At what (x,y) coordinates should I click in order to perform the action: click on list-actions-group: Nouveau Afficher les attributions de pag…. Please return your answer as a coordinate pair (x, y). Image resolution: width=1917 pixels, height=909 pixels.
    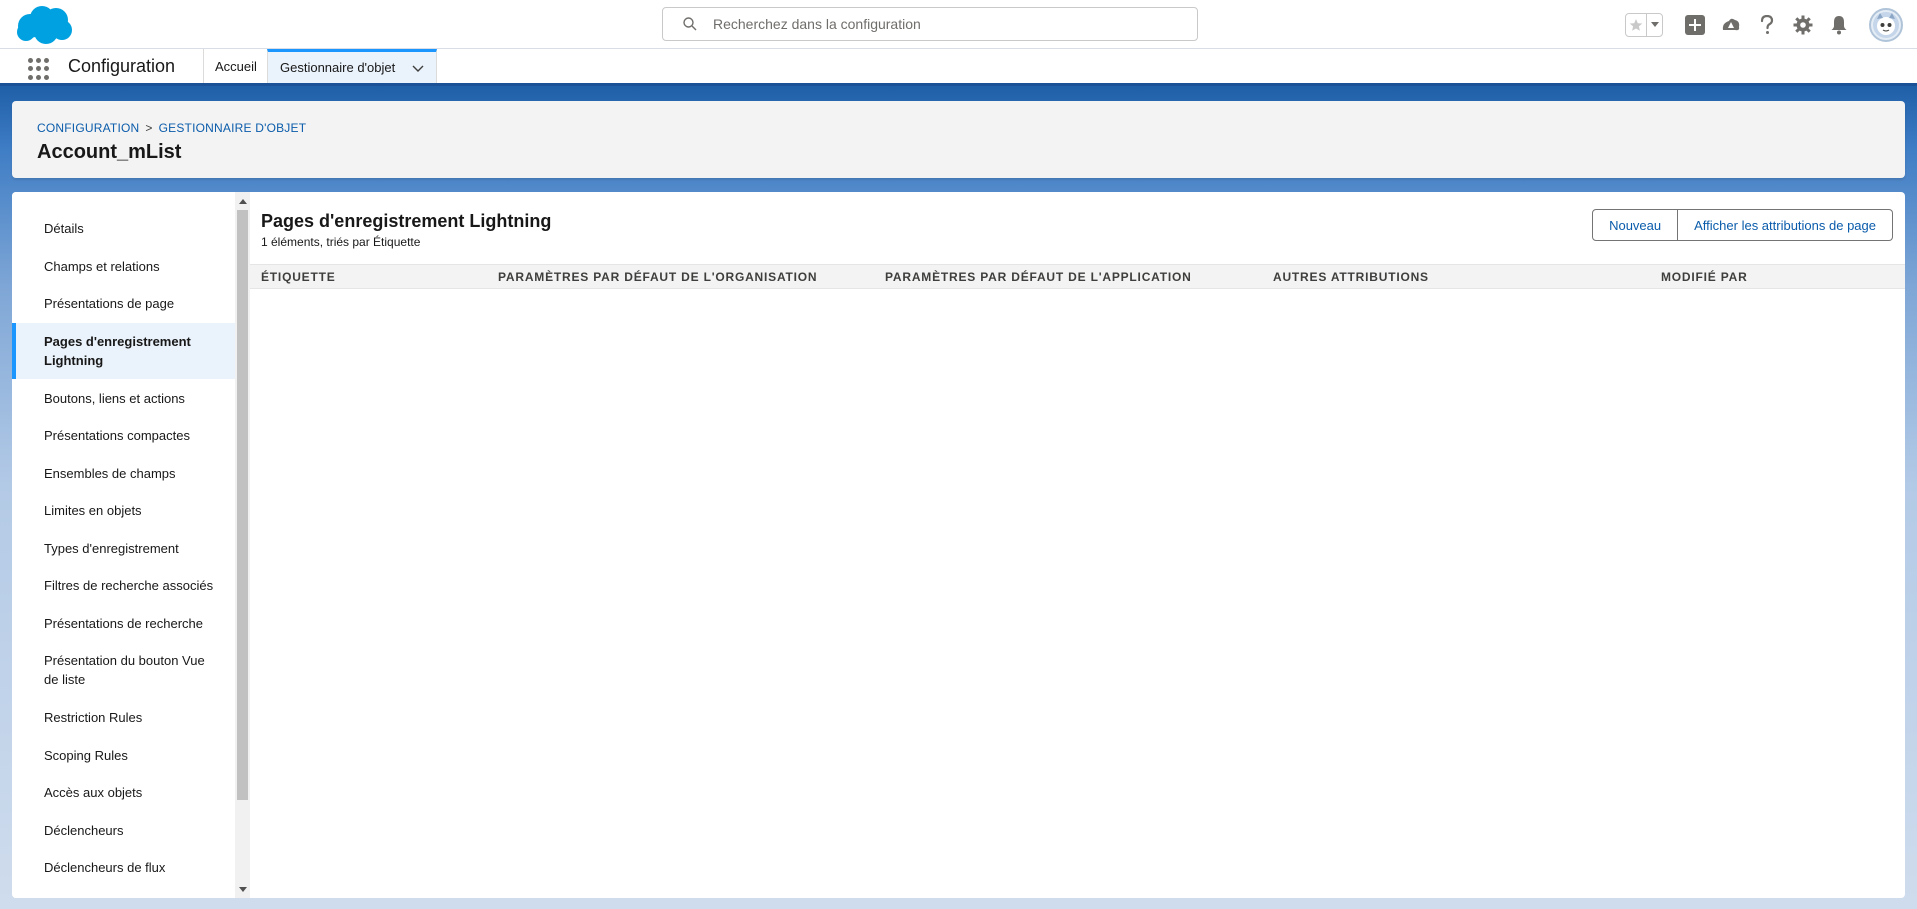
    Looking at the image, I should click on (1742, 225).